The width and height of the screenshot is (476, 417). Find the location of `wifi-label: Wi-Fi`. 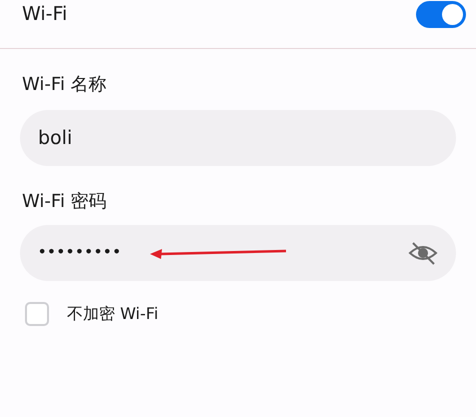

wifi-label: Wi-Fi is located at coordinates (45, 14).